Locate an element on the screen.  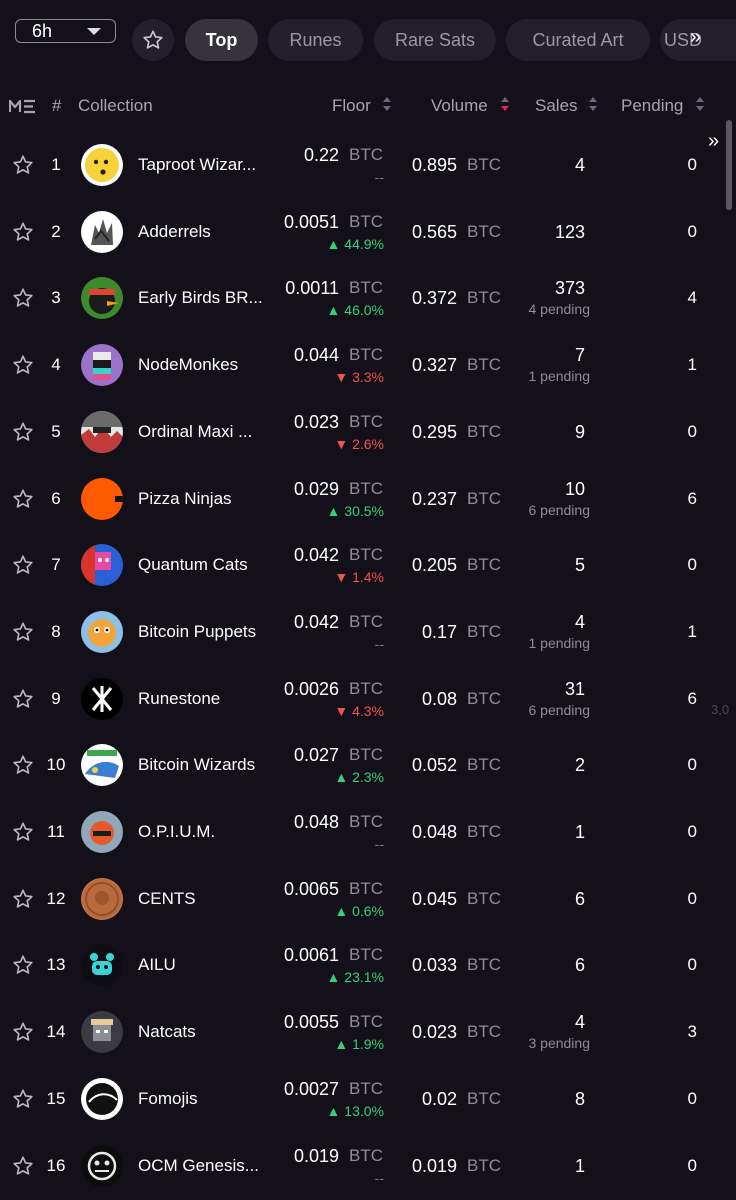
table-row: 1 Taproot Wizar... 0.22 BTC -- 0.895 BTC 4 0 is located at coordinates (368, 165).